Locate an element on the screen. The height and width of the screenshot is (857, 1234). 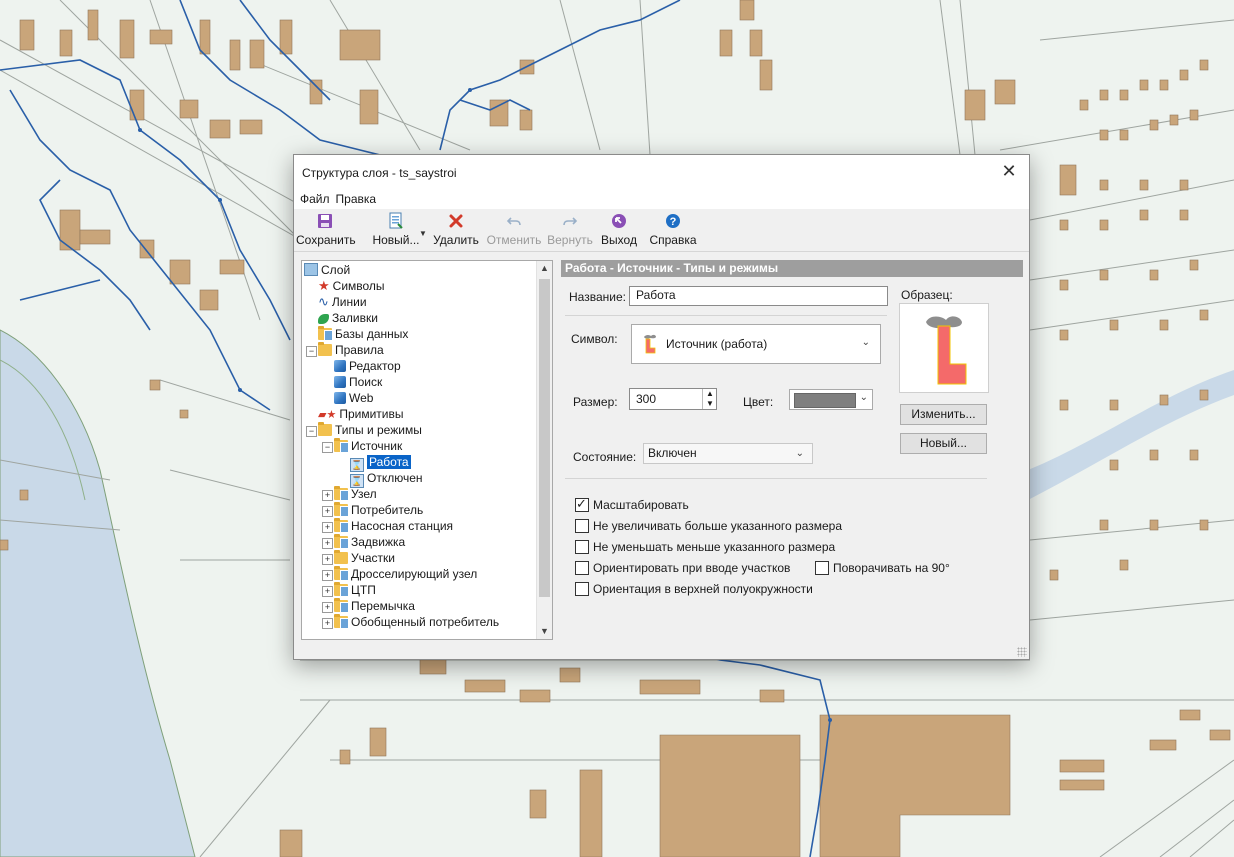
tree-item-editor: Редактор is located at coordinates (367, 366).